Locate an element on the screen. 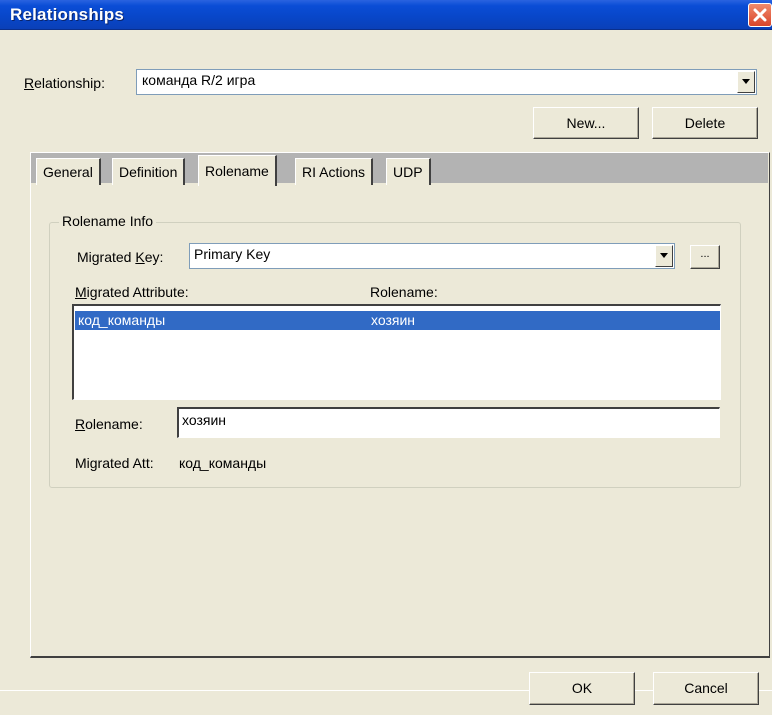 Image resolution: width=772 pixels, height=715 pixels. relationship-select: команда R/2 игра is located at coordinates (446, 82).